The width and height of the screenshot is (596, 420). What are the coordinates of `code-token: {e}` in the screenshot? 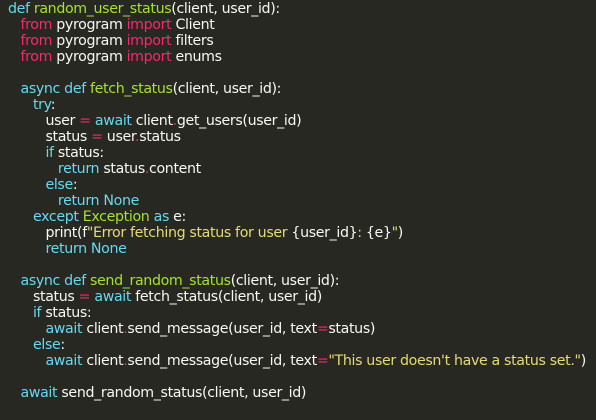 It's located at (378, 233).